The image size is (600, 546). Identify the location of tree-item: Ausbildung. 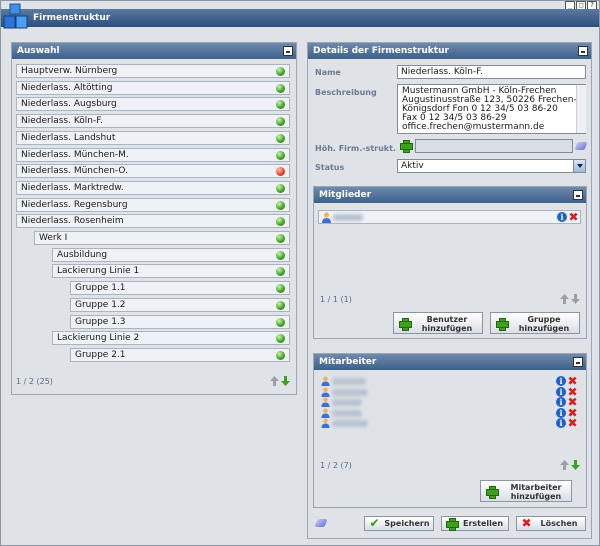
(171, 254).